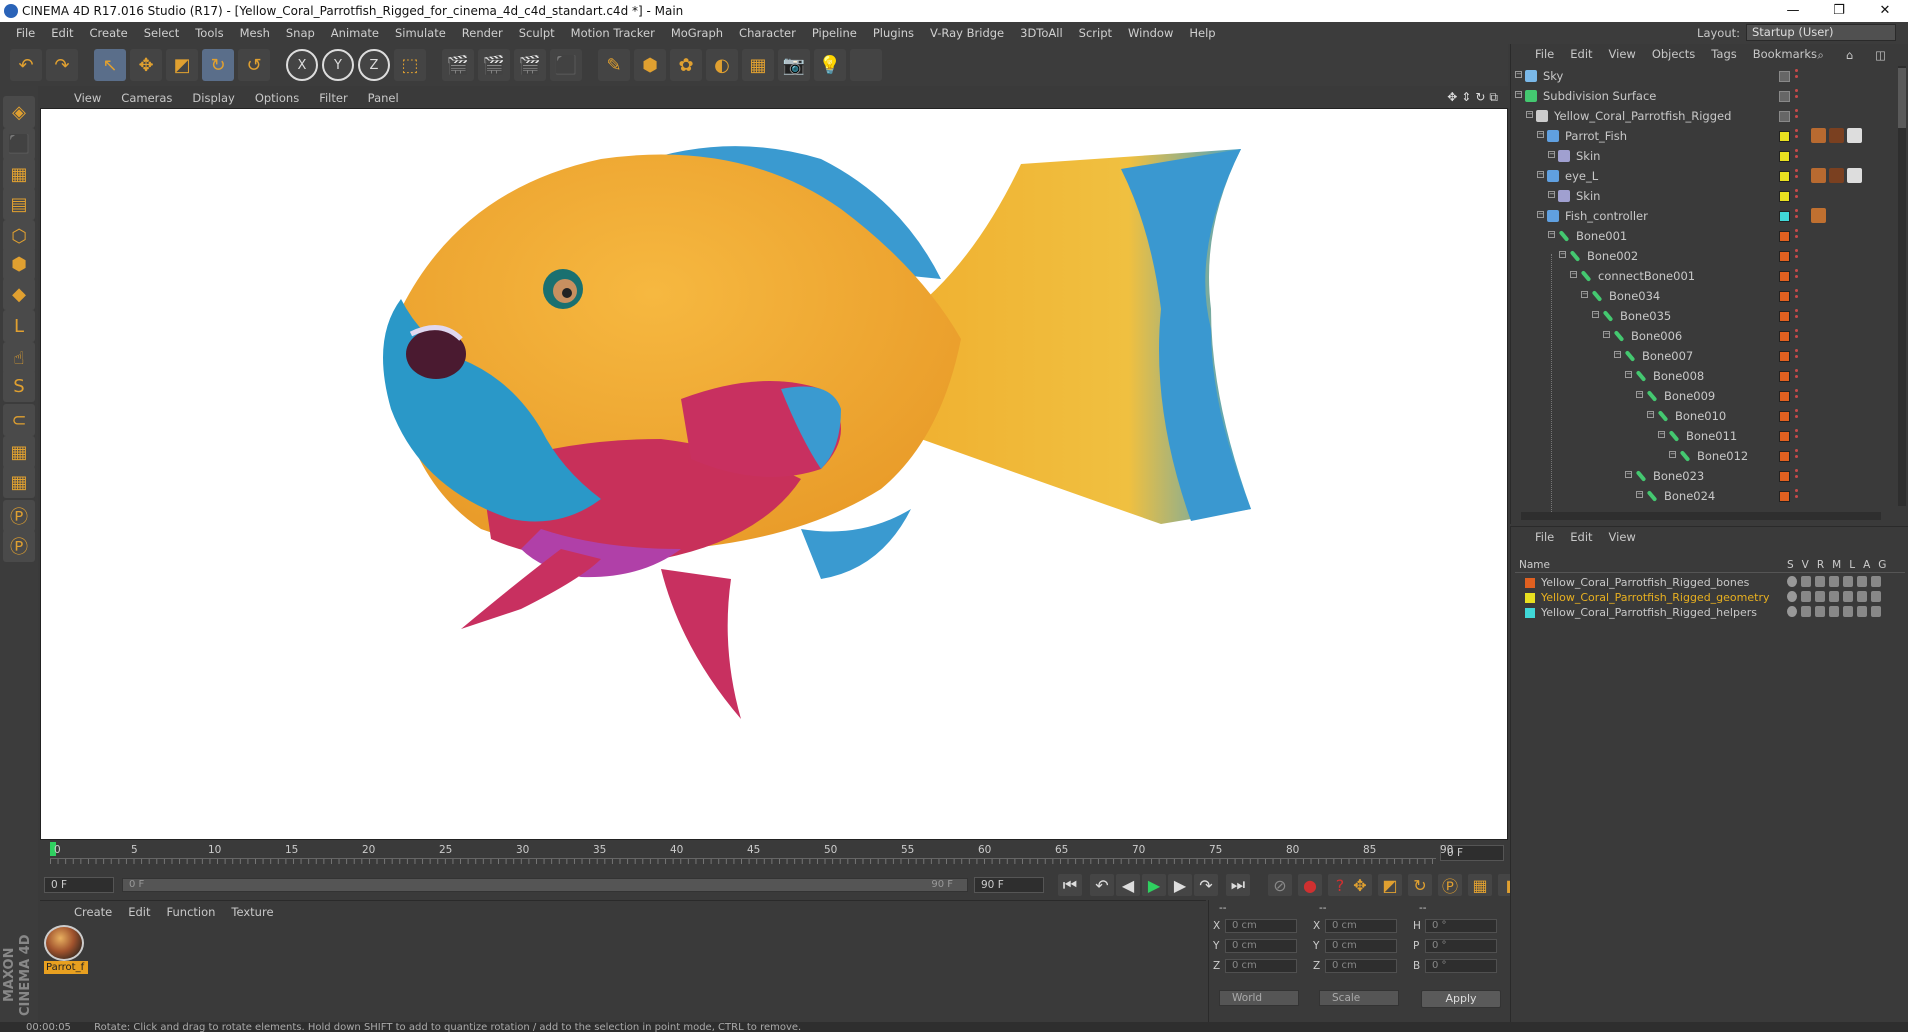 This screenshot has height=1032, width=1908. I want to click on restore-button: ❐, so click(1839, 11).